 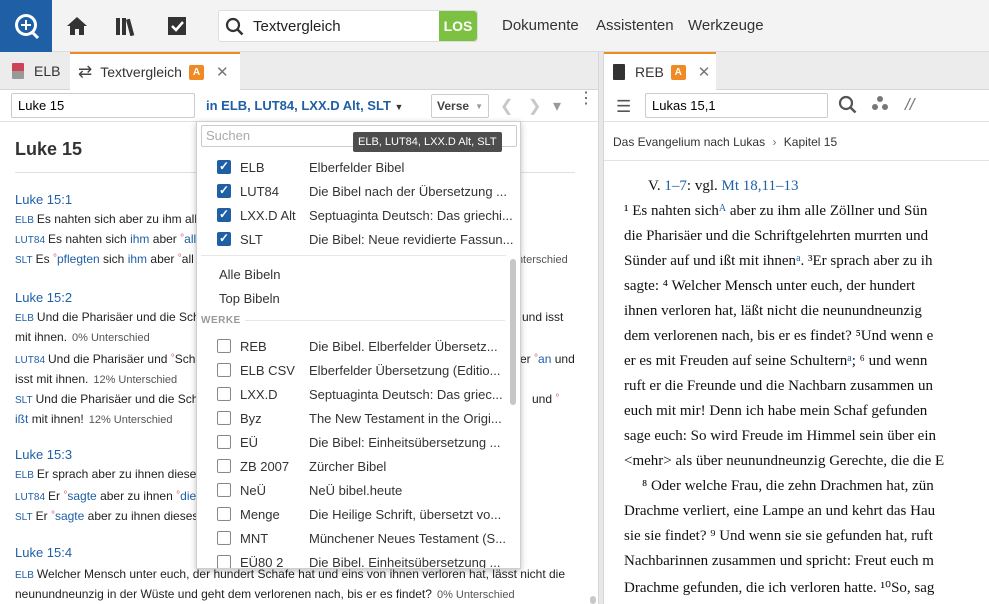 What do you see at coordinates (689, 142) in the screenshot?
I see `breadcrumb-book: Das Evangelium nach Lukas` at bounding box center [689, 142].